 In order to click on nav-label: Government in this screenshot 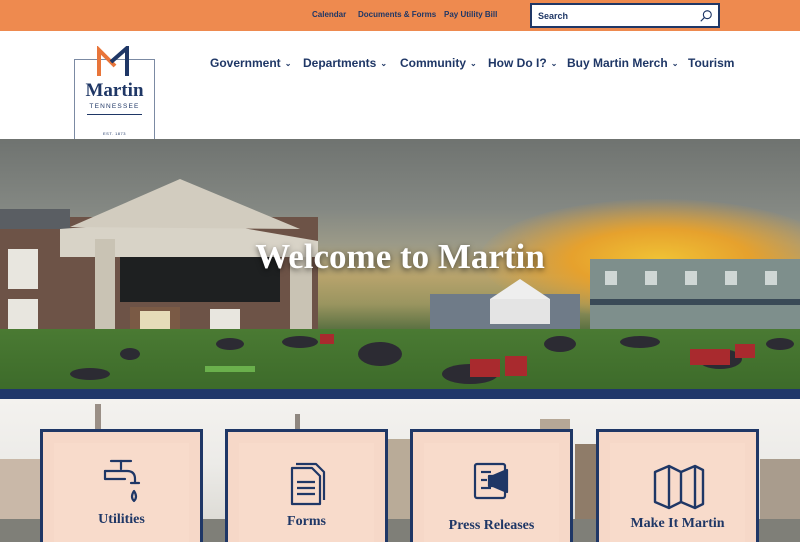, I will do `click(245, 63)`.